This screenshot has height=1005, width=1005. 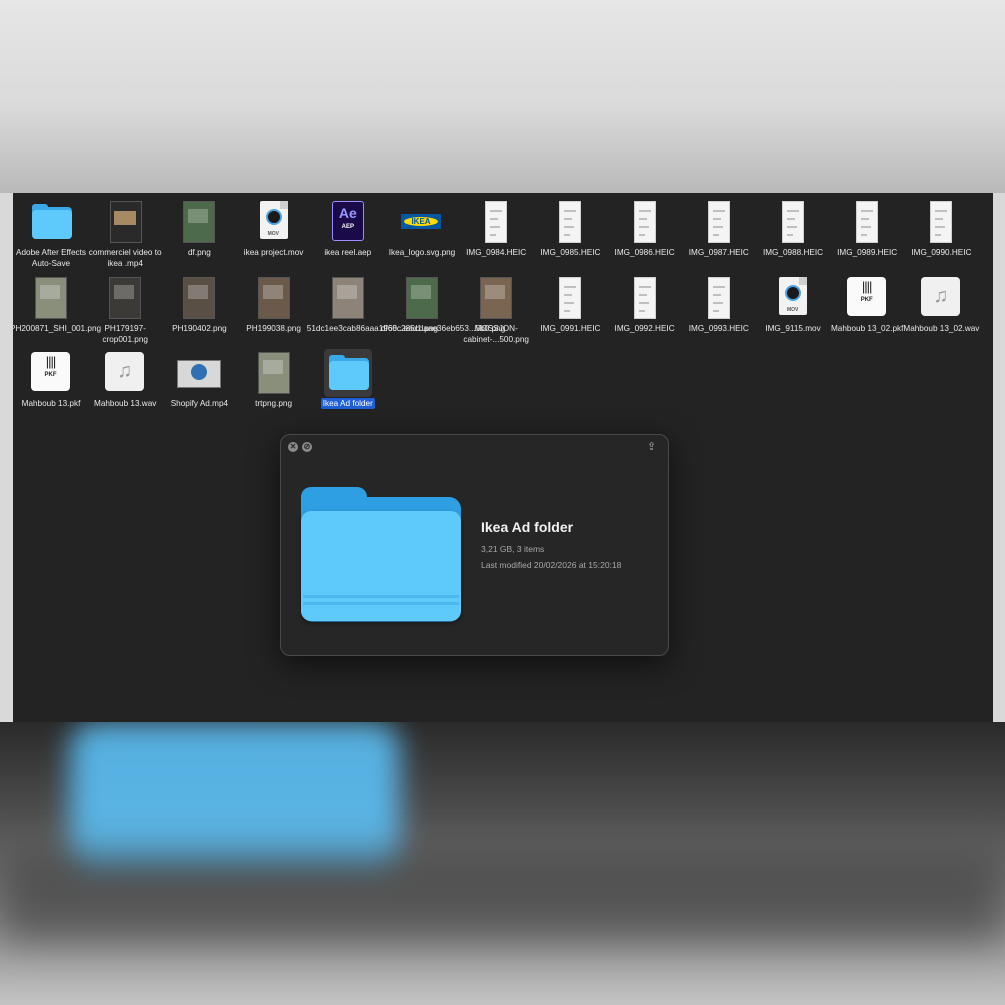 I want to click on file-name-text: PH179197-crop001.png, so click(x=125, y=334).